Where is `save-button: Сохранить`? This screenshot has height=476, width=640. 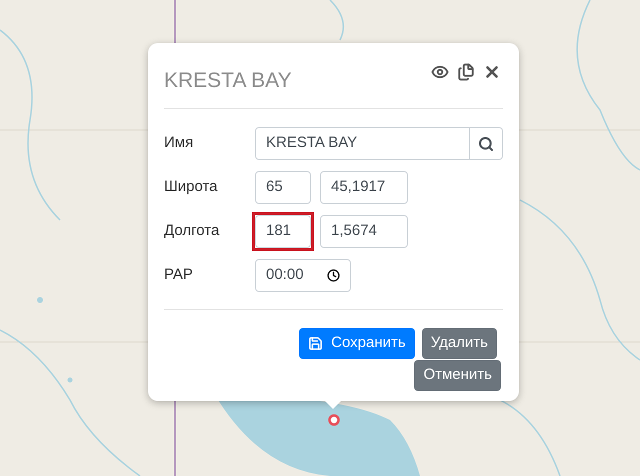 save-button: Сохранить is located at coordinates (357, 343).